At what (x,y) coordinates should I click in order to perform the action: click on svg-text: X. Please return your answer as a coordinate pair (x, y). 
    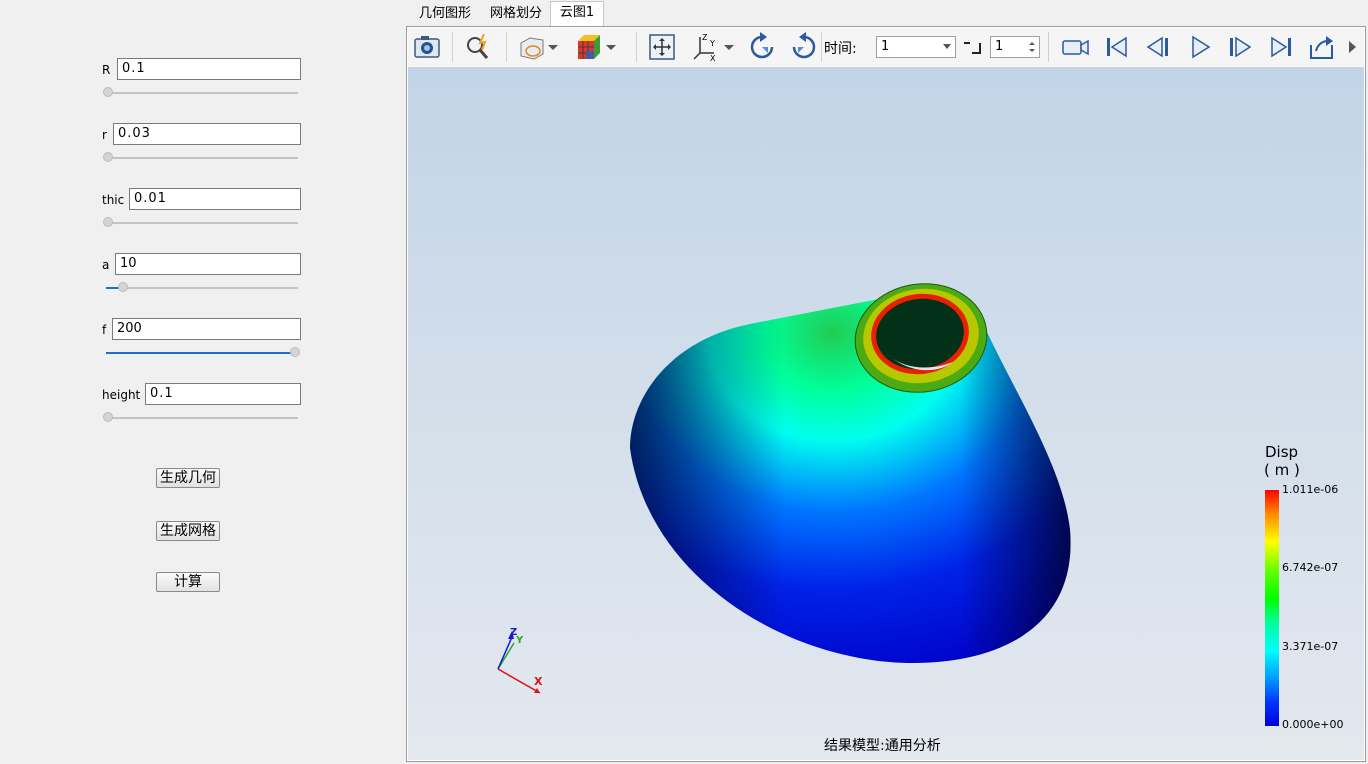
    Looking at the image, I should click on (713, 58).